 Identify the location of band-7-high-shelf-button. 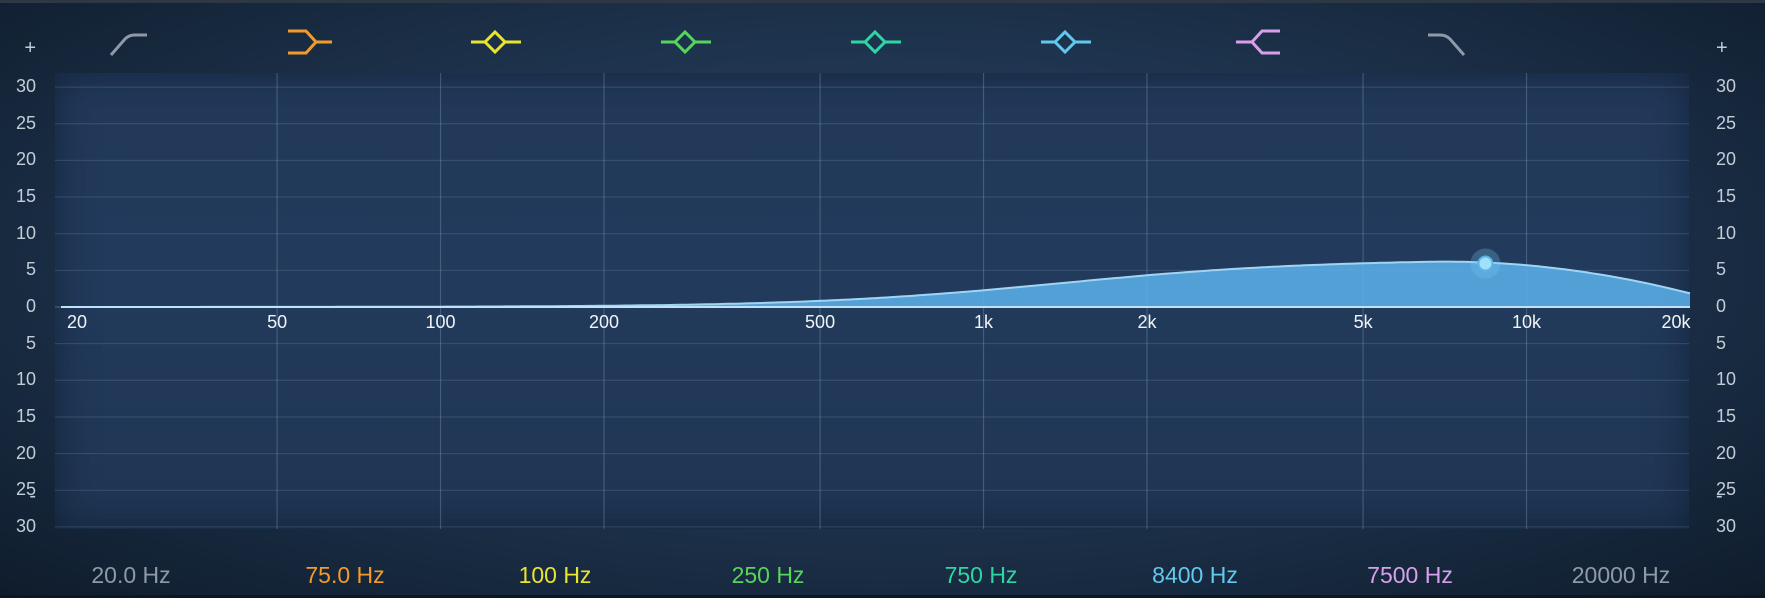
(1263, 43).